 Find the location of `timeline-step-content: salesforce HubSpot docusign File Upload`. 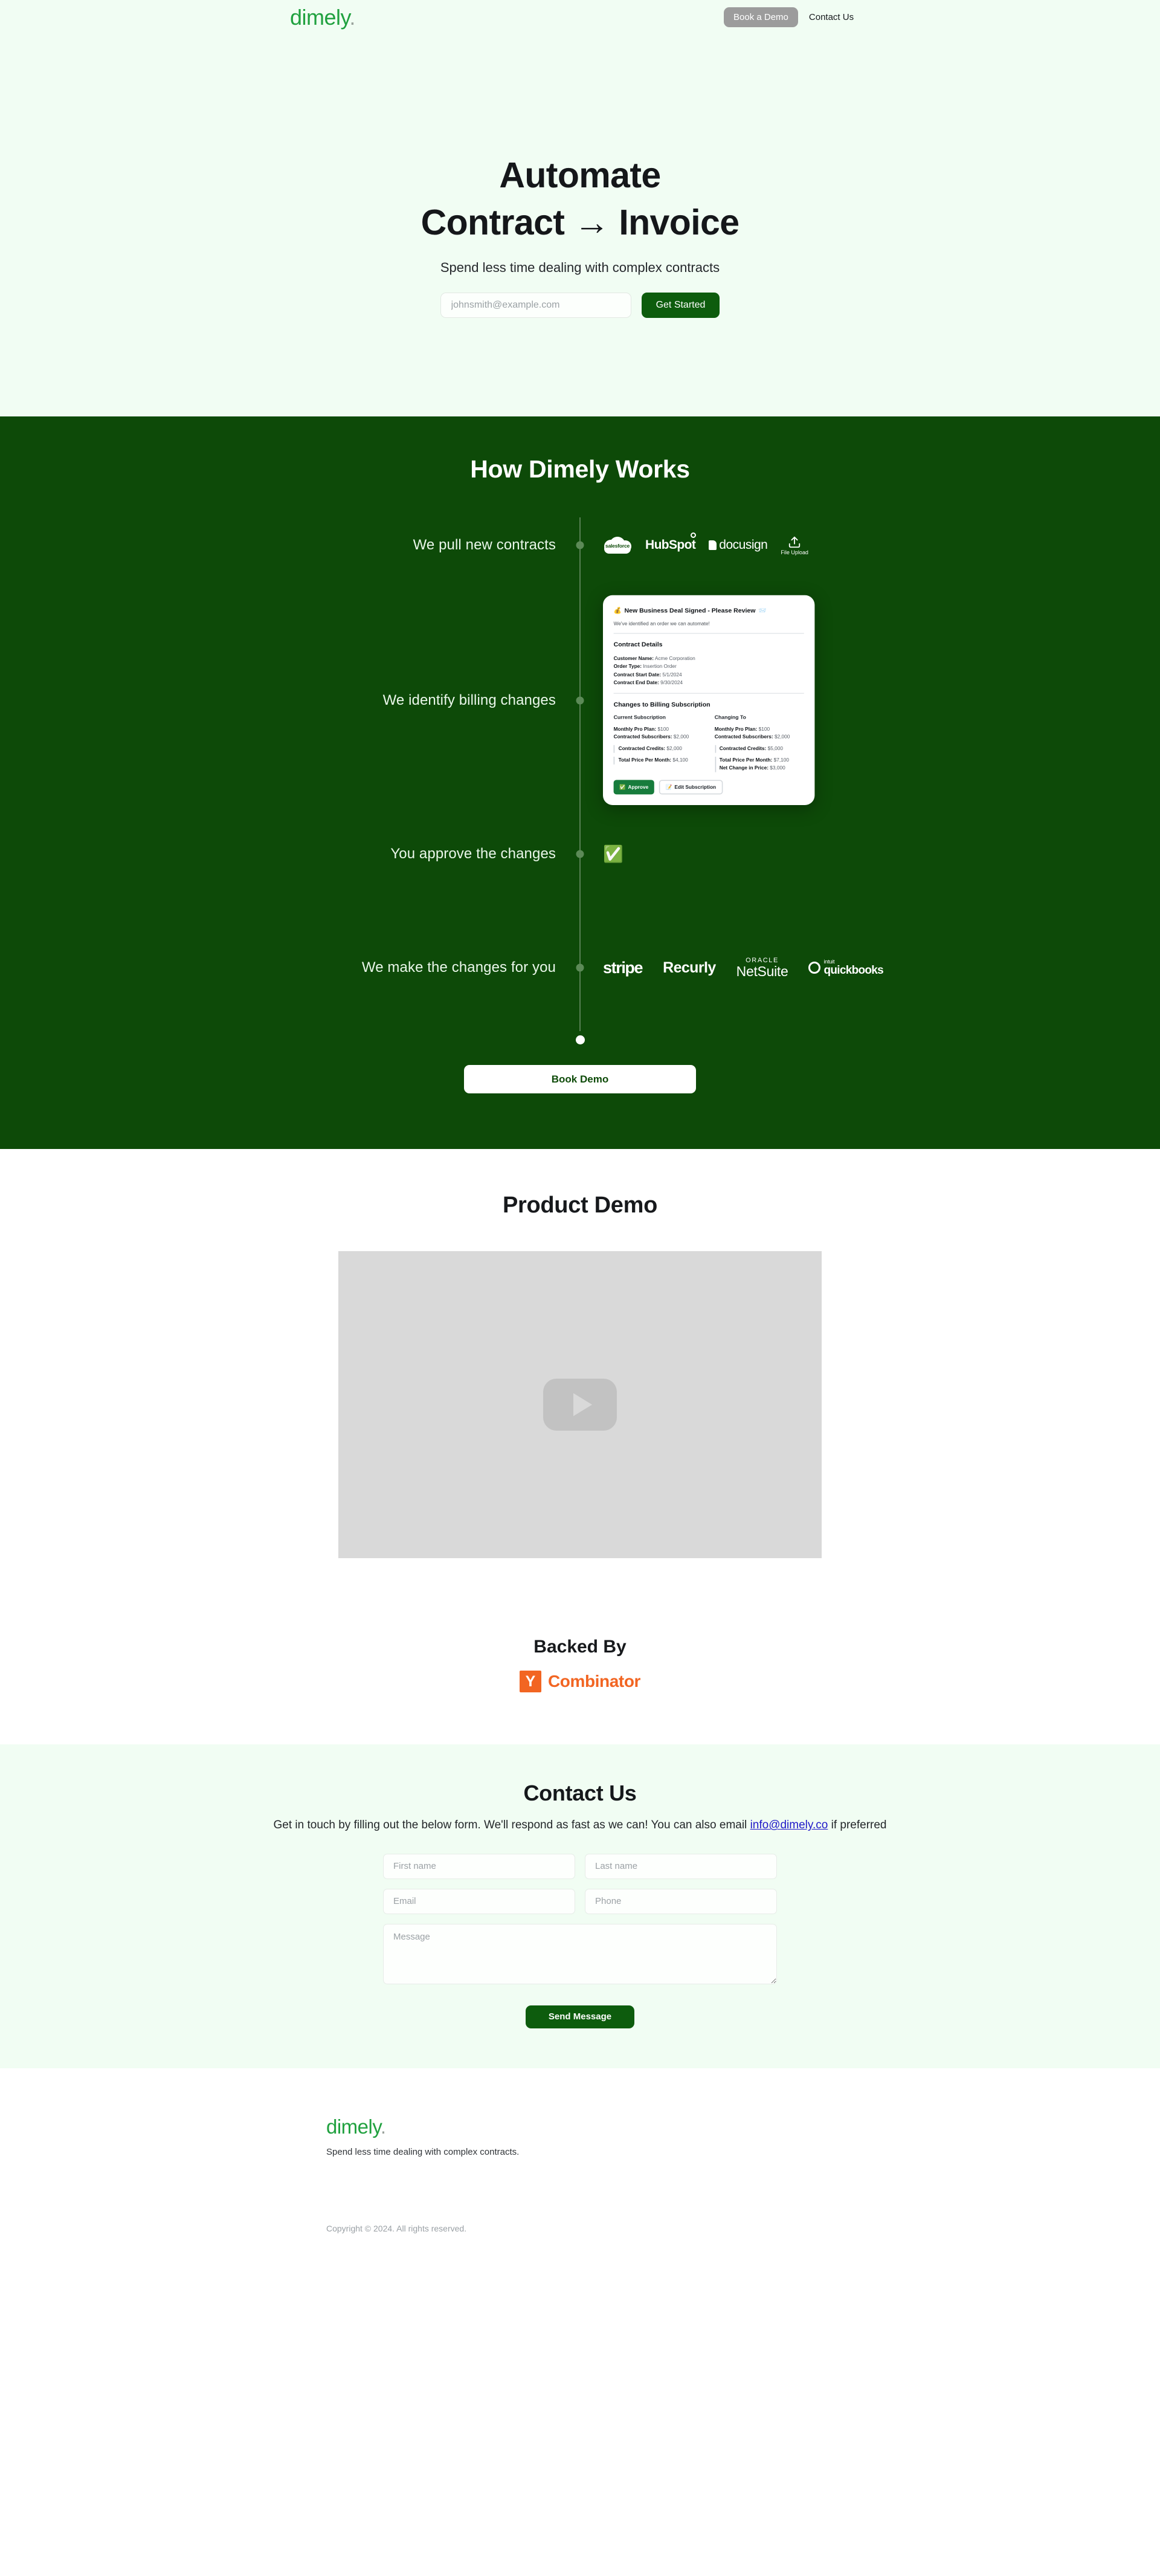

timeline-step-content: salesforce HubSpot docusign File Upload is located at coordinates (761, 543).